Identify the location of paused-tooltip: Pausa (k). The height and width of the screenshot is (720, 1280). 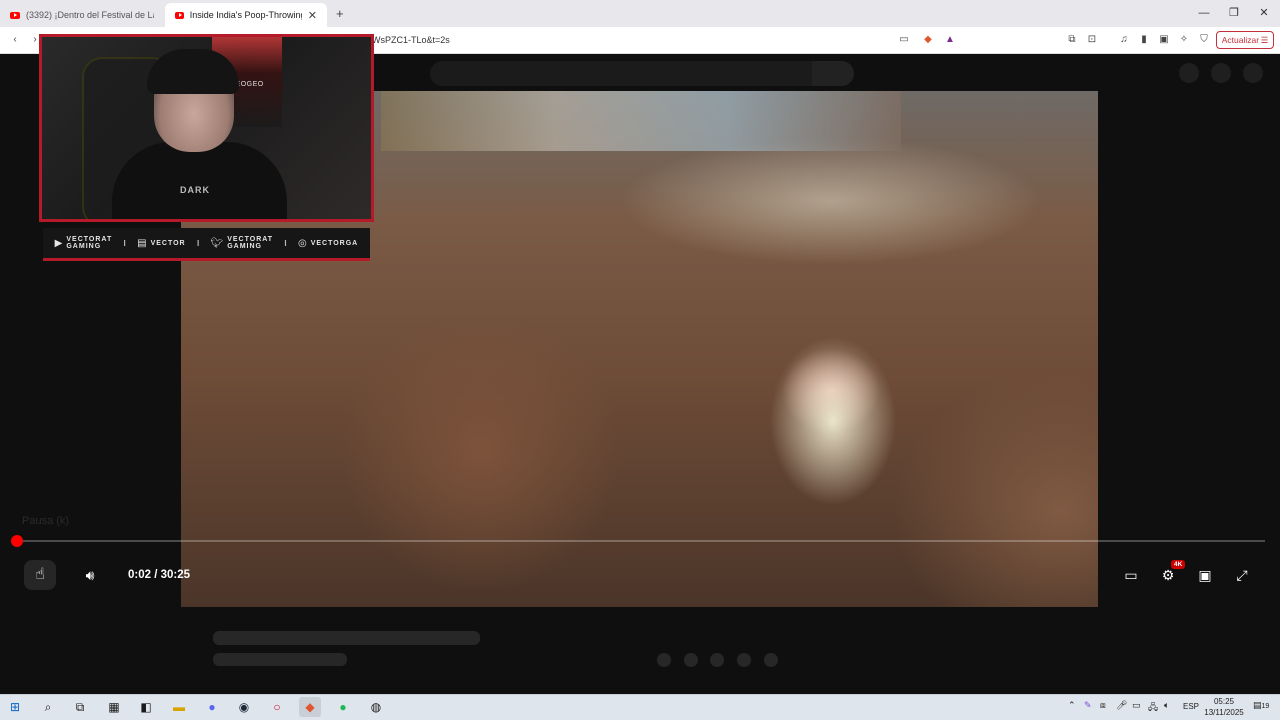
(46, 521).